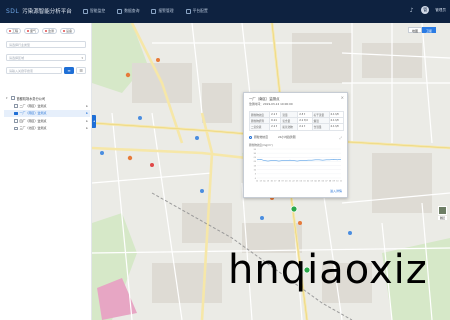 The image size is (450, 320). What do you see at coordinates (254, 162) in the screenshot?
I see `y-tick-label: 20` at bounding box center [254, 162].